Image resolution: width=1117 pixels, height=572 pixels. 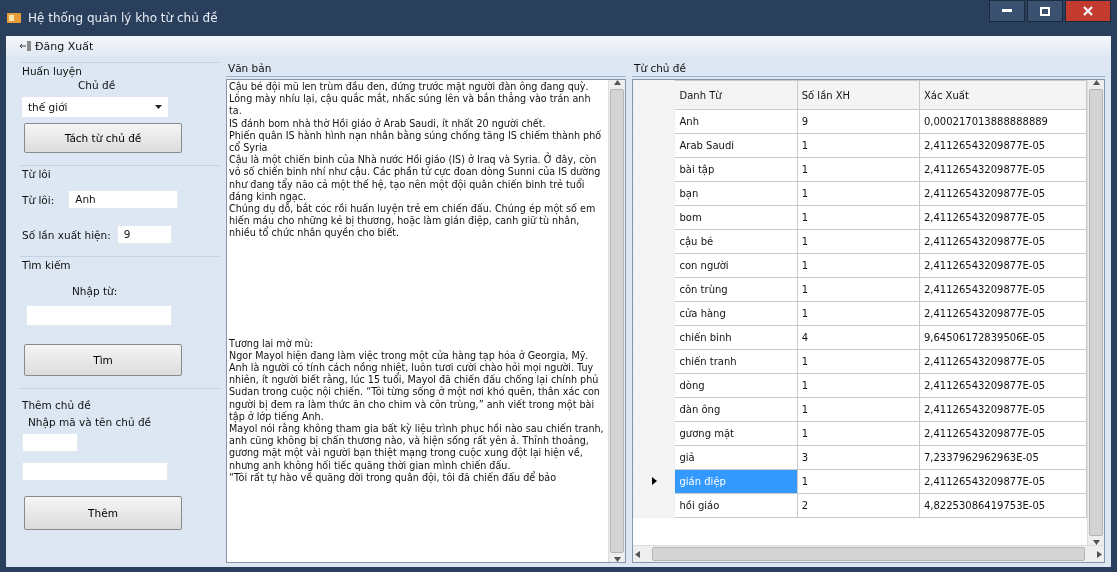 I want to click on extract-button: Tách từ chủ đề, so click(x=103, y=138).